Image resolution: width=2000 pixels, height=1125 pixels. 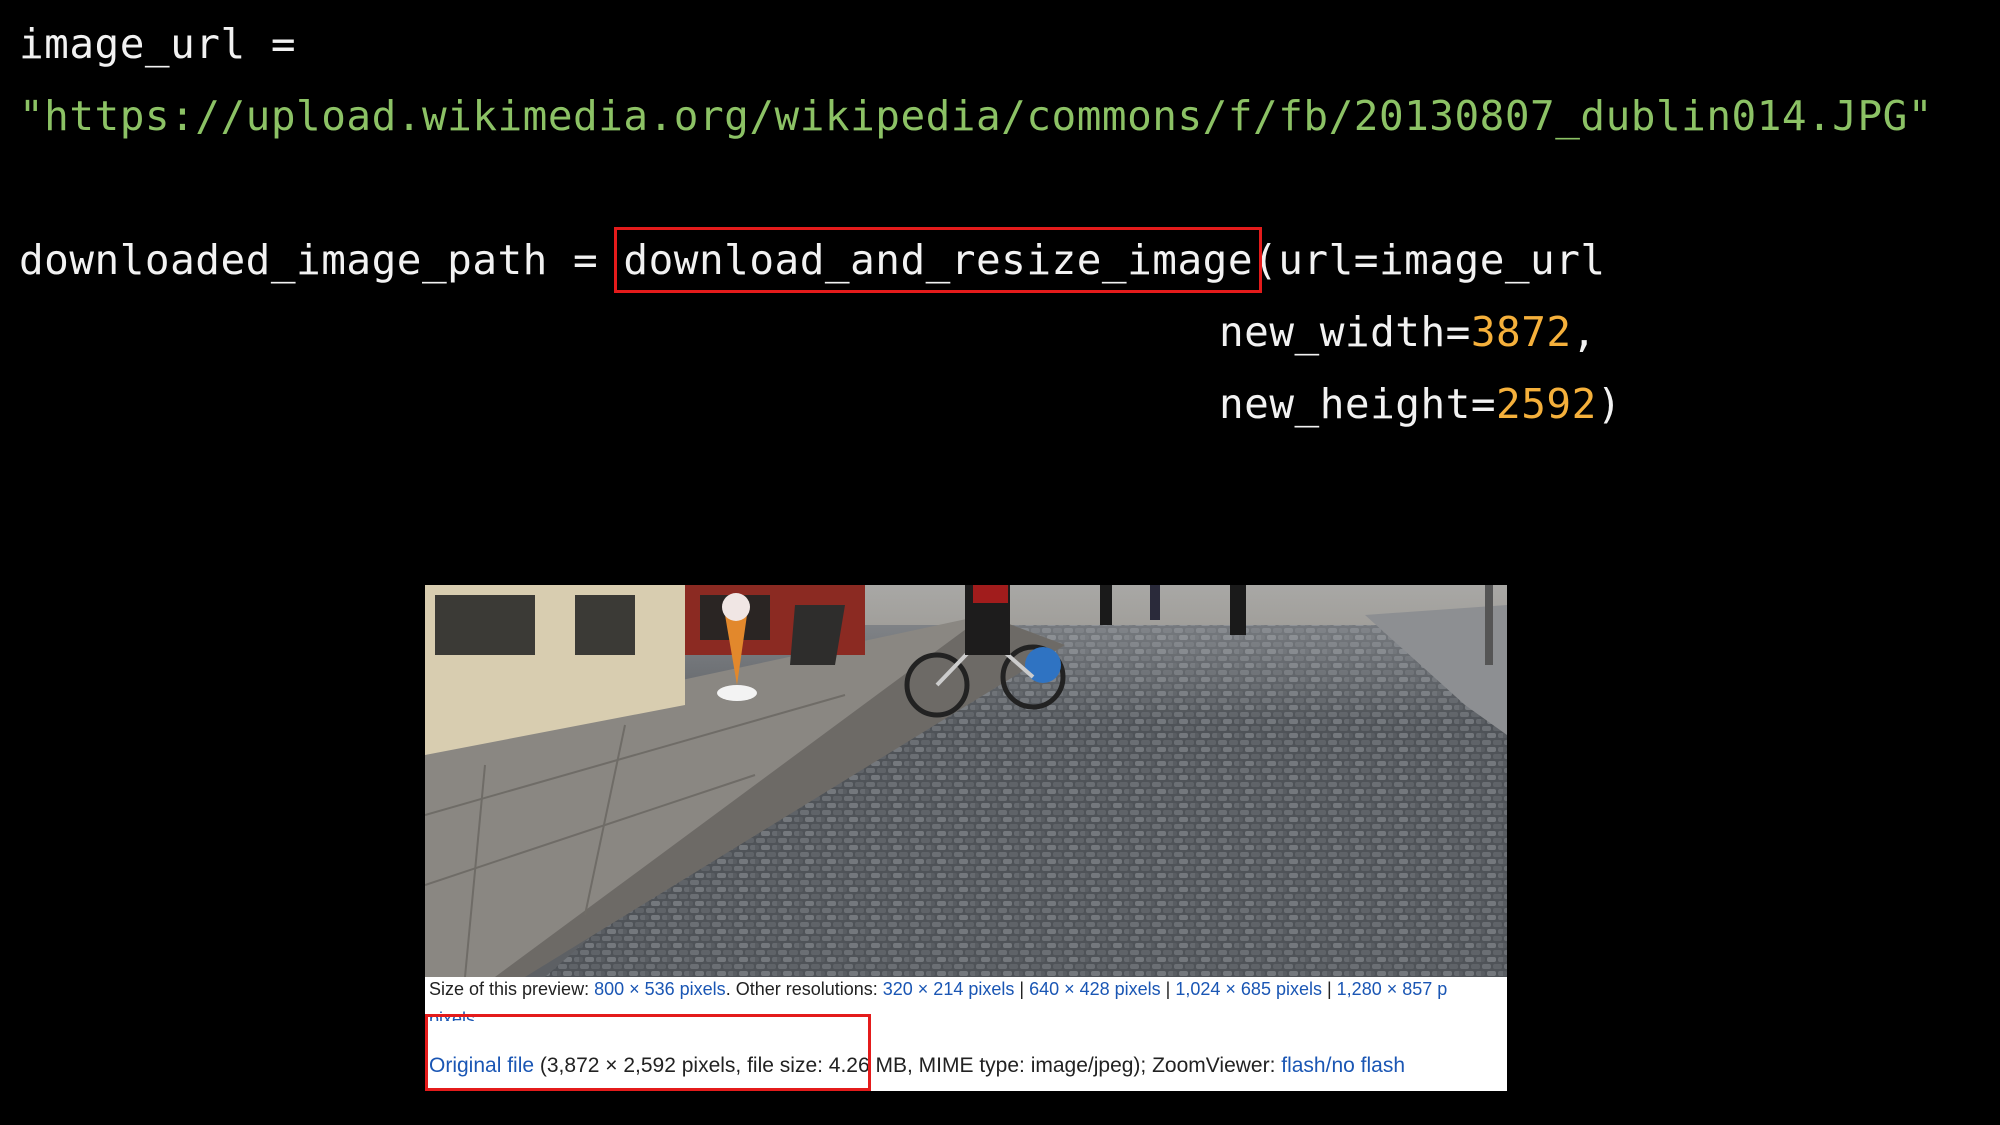 I want to click on code-line-new-height: new_height=2592), so click(x=1420, y=404).